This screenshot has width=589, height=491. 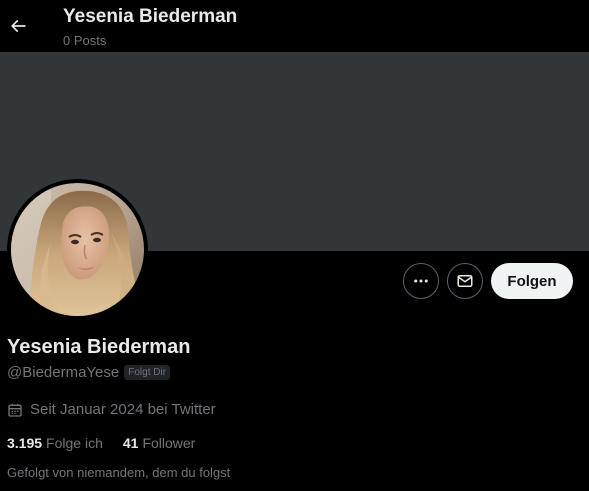 What do you see at coordinates (85, 40) in the screenshot?
I see `post-count: 0 Posts` at bounding box center [85, 40].